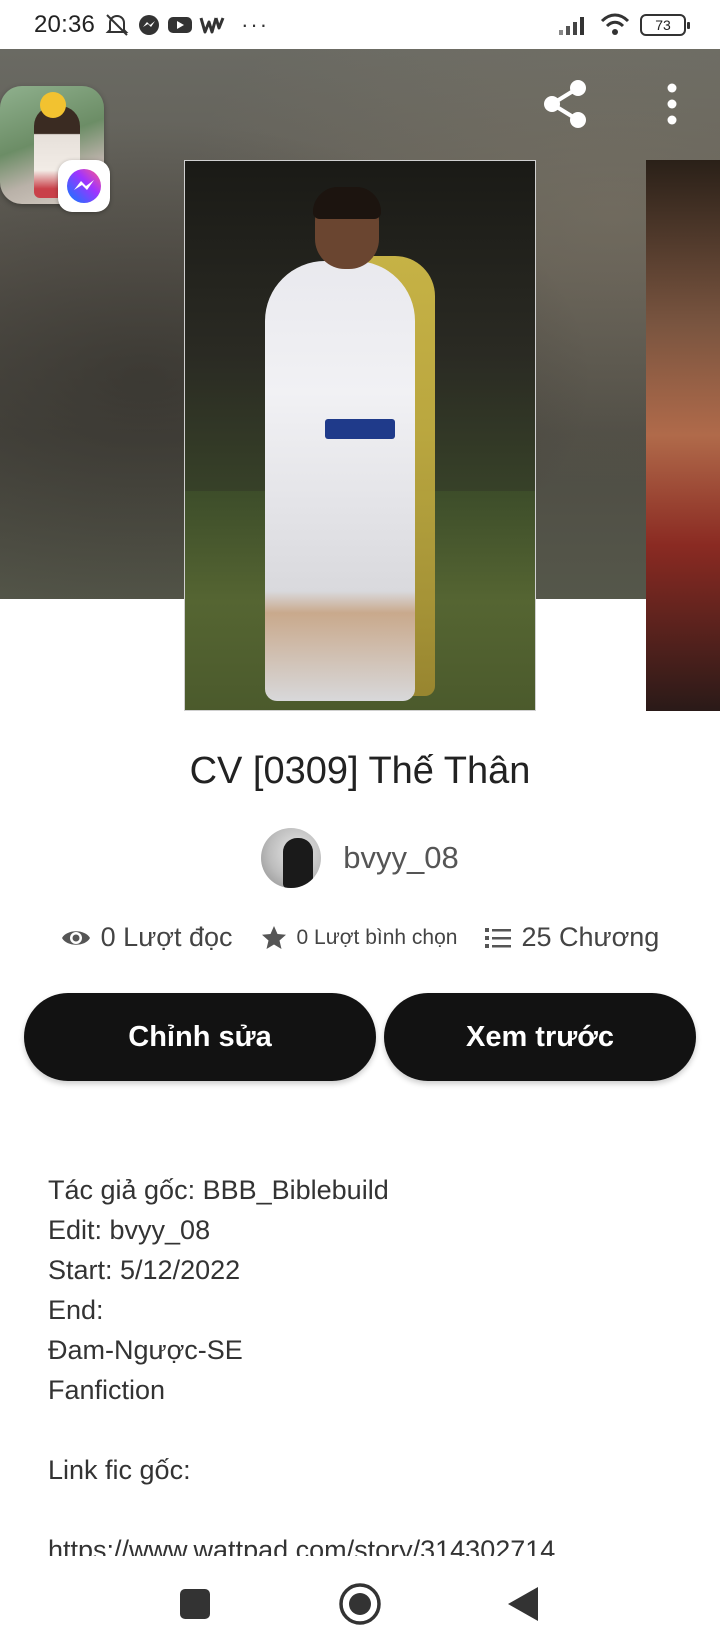 This screenshot has width=720, height=1650. What do you see at coordinates (75, 937) in the screenshot?
I see `eye-icon` at bounding box center [75, 937].